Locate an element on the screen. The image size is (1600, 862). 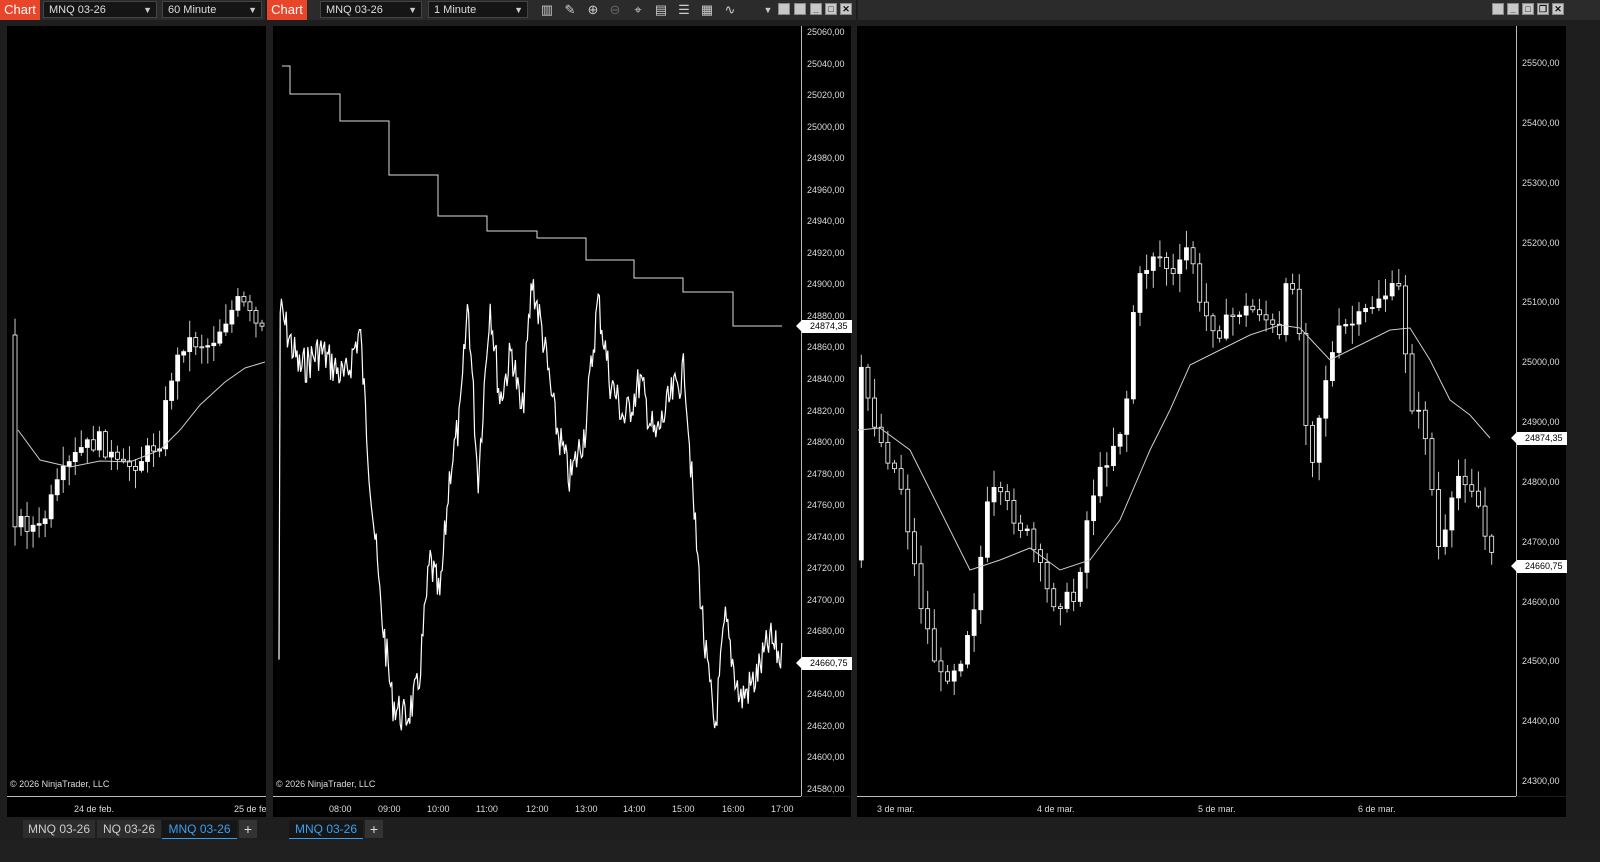
middle-y-label: 24640,00 is located at coordinates (826, 694).